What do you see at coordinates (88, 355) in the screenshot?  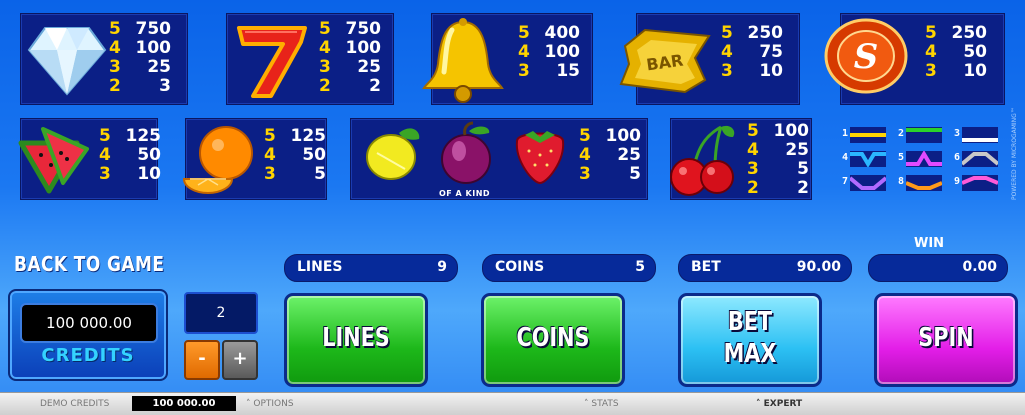 I see `credits-label: CREDITS` at bounding box center [88, 355].